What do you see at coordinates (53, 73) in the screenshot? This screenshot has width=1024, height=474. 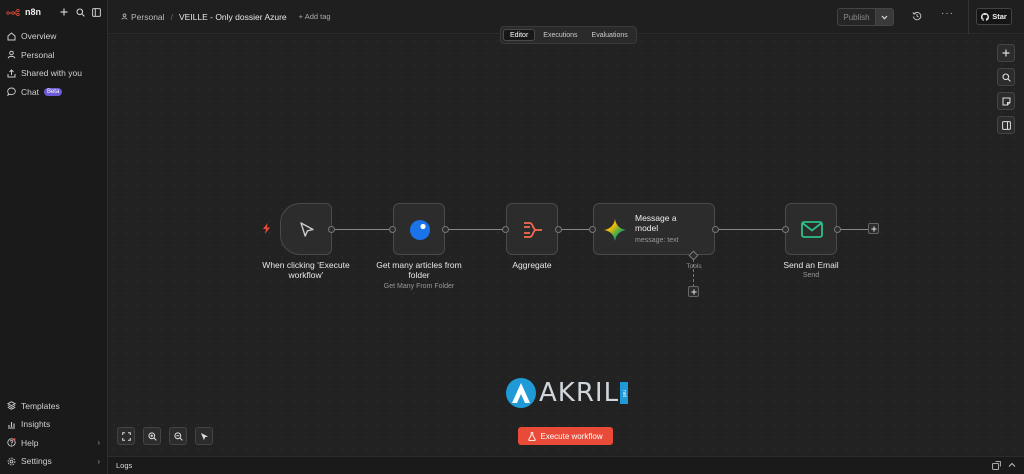 I see `sidebar-item-shared: Shared with you` at bounding box center [53, 73].